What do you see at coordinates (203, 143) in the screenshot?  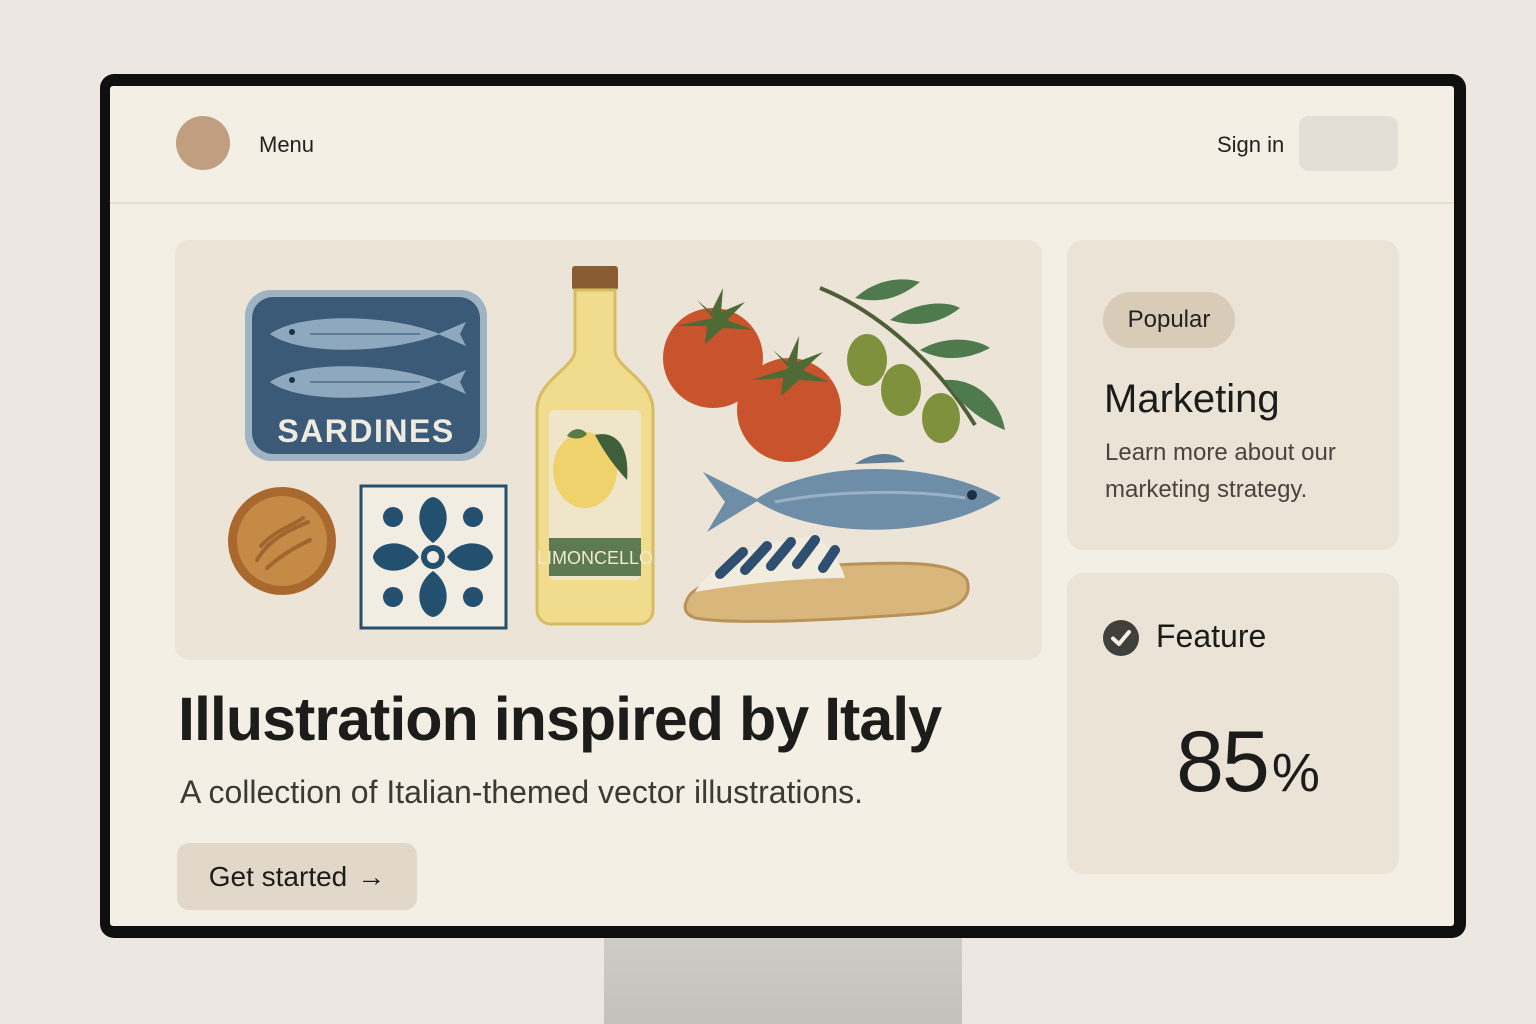 I see `avatar` at bounding box center [203, 143].